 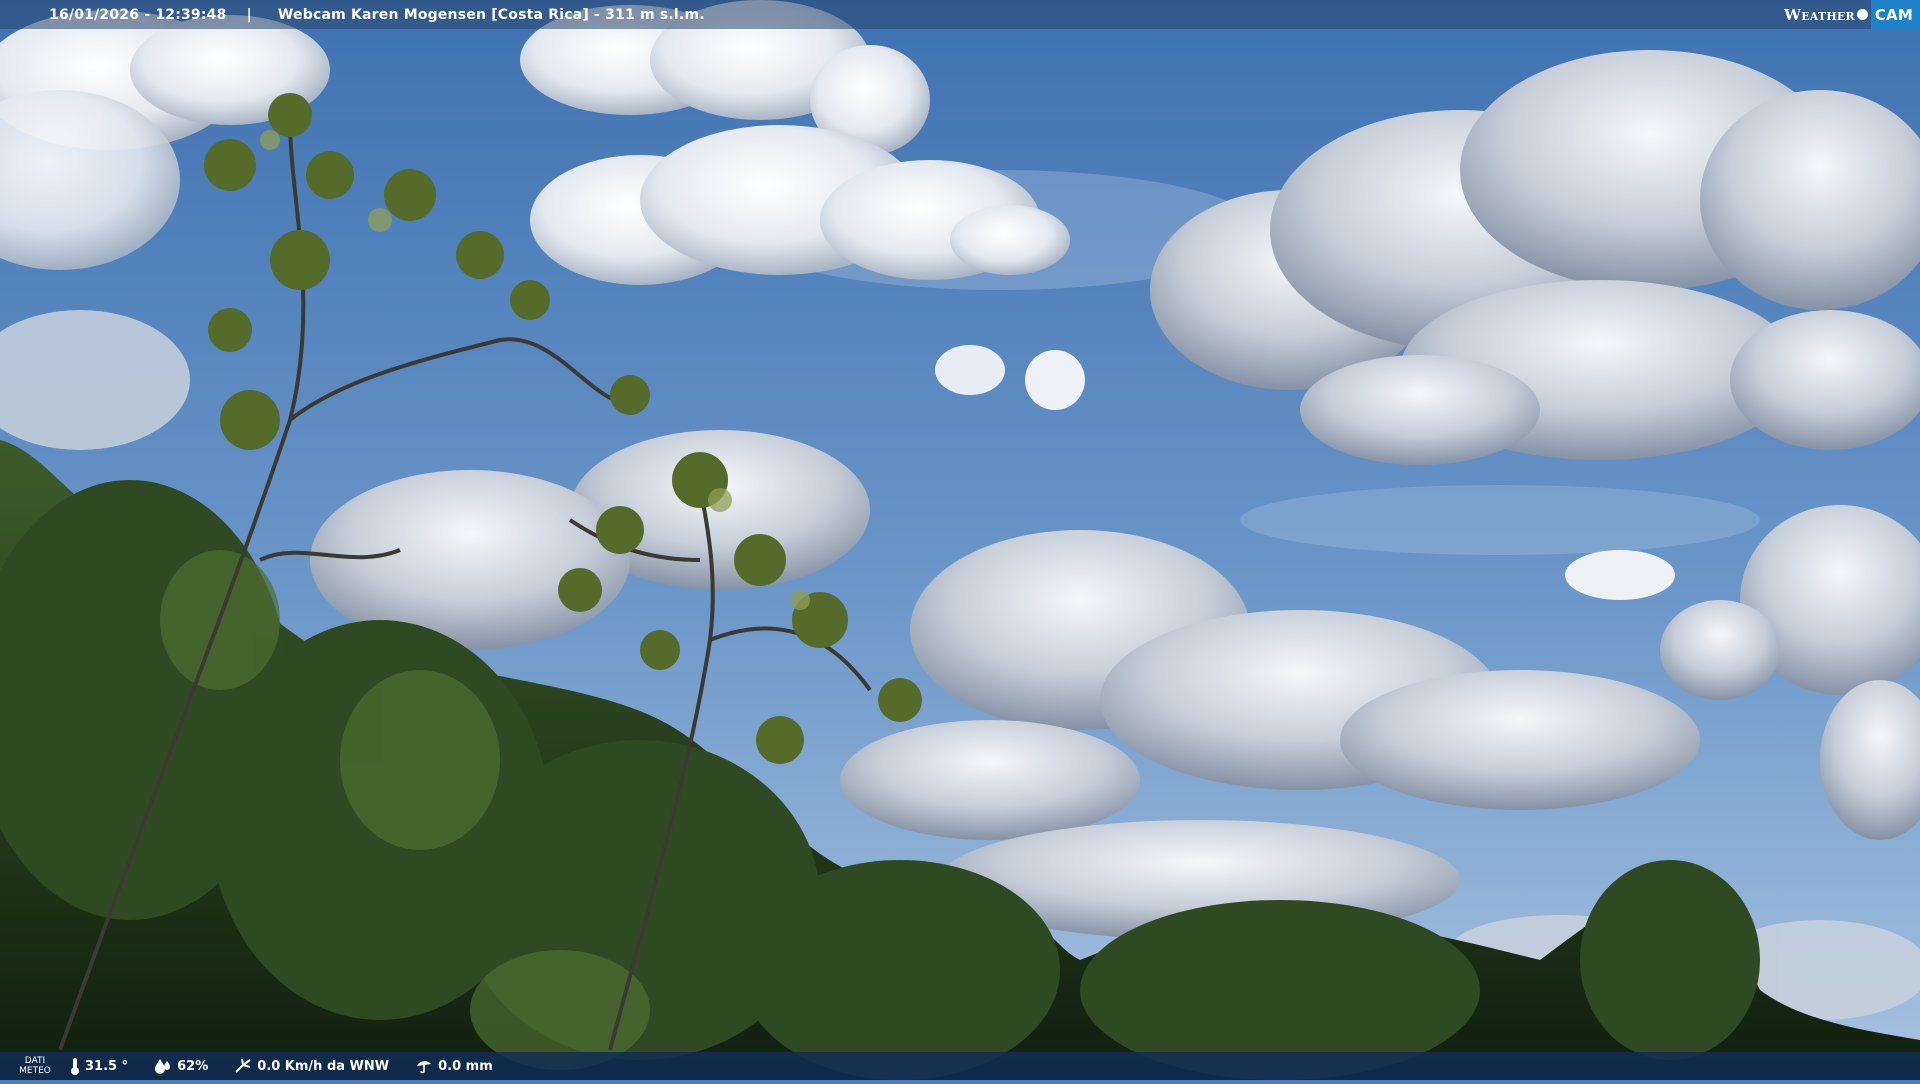 What do you see at coordinates (1862, 14) in the screenshot?
I see `logo-dot-icon` at bounding box center [1862, 14].